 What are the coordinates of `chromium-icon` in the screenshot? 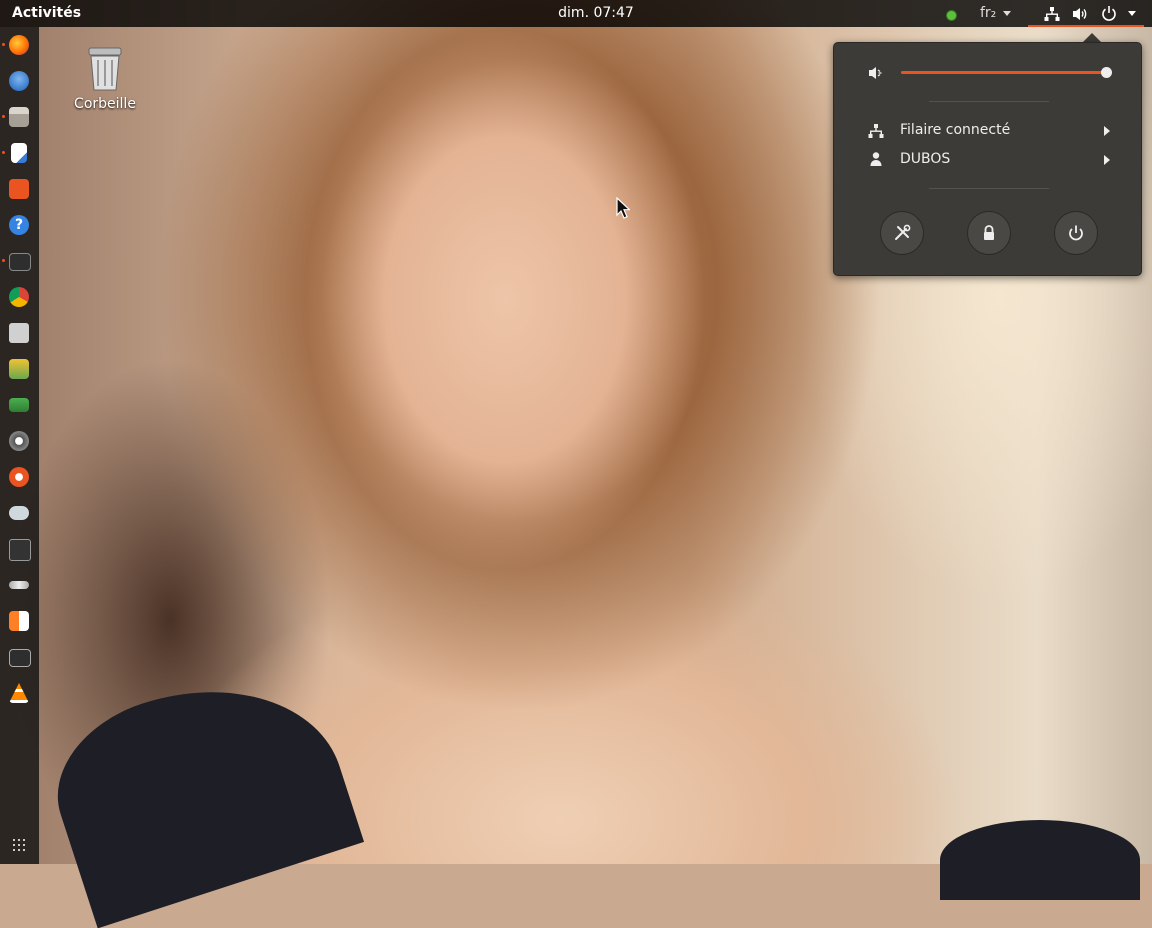 It's located at (19, 297).